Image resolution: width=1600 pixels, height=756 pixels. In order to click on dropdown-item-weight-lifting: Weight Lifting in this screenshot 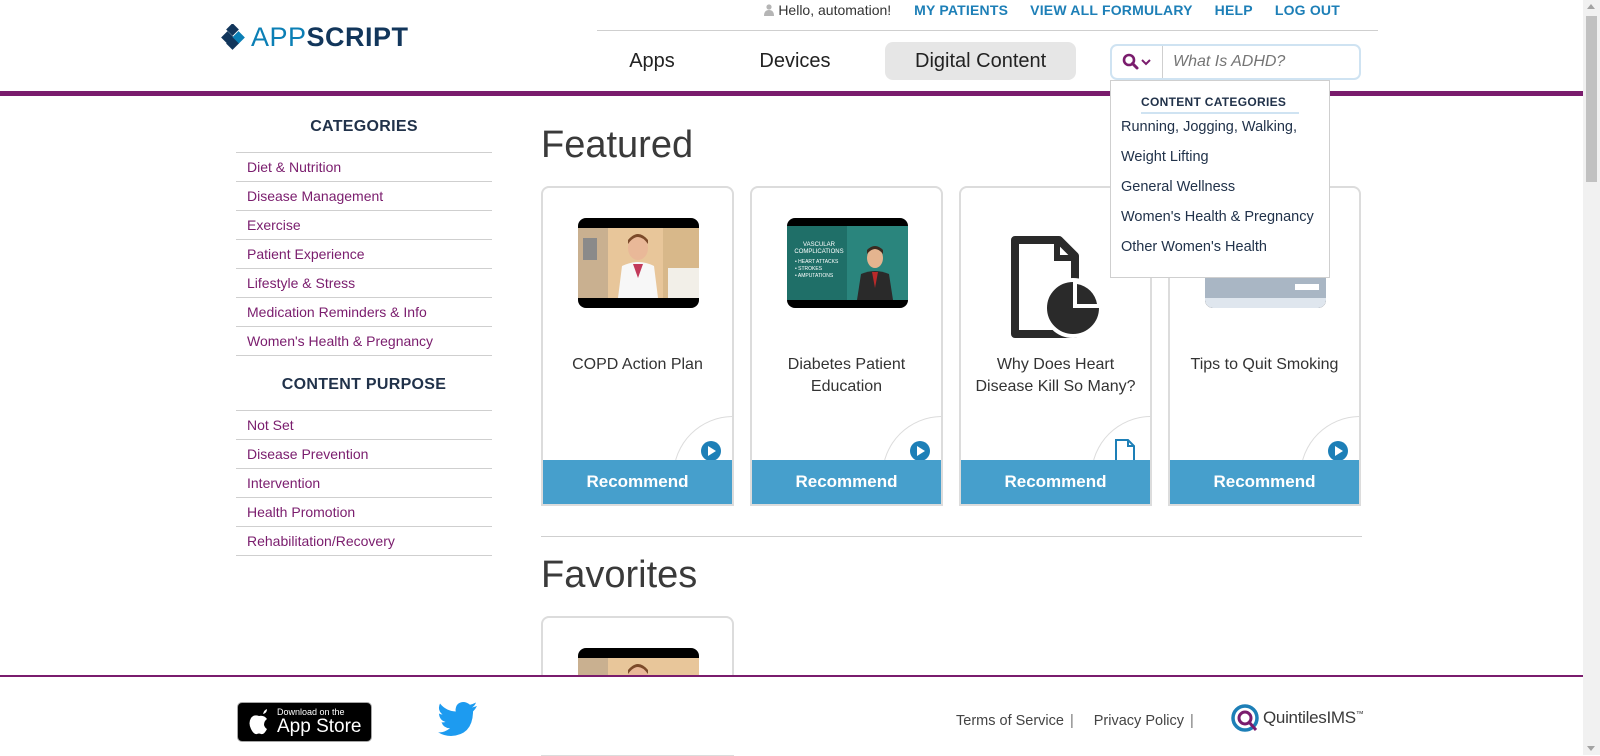, I will do `click(1165, 157)`.